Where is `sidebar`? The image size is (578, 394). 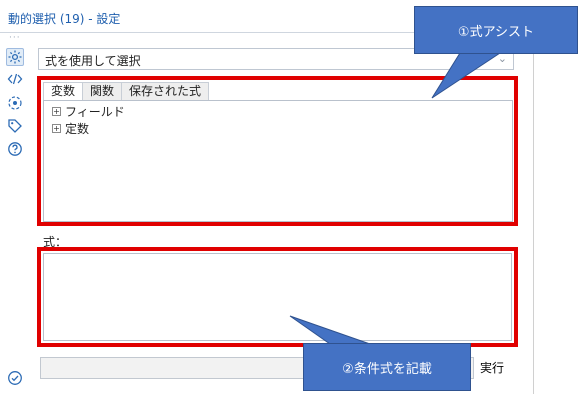
sidebar is located at coordinates (15, 219).